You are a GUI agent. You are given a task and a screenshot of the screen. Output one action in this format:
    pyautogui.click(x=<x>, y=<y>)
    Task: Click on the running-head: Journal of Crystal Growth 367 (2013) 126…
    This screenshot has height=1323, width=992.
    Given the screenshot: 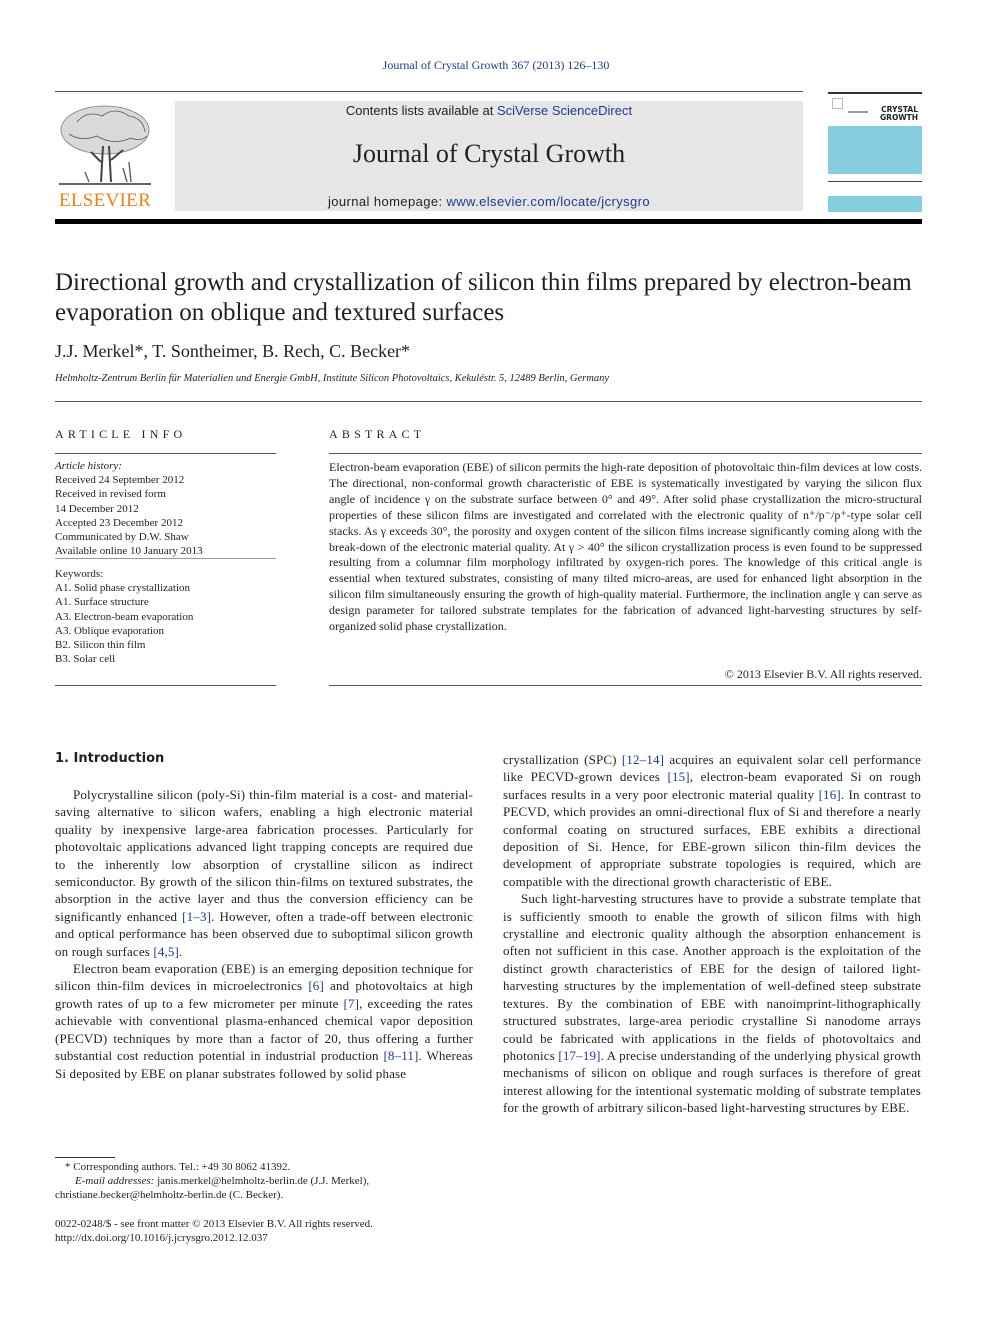 What is the action you would take?
    pyautogui.click(x=496, y=65)
    